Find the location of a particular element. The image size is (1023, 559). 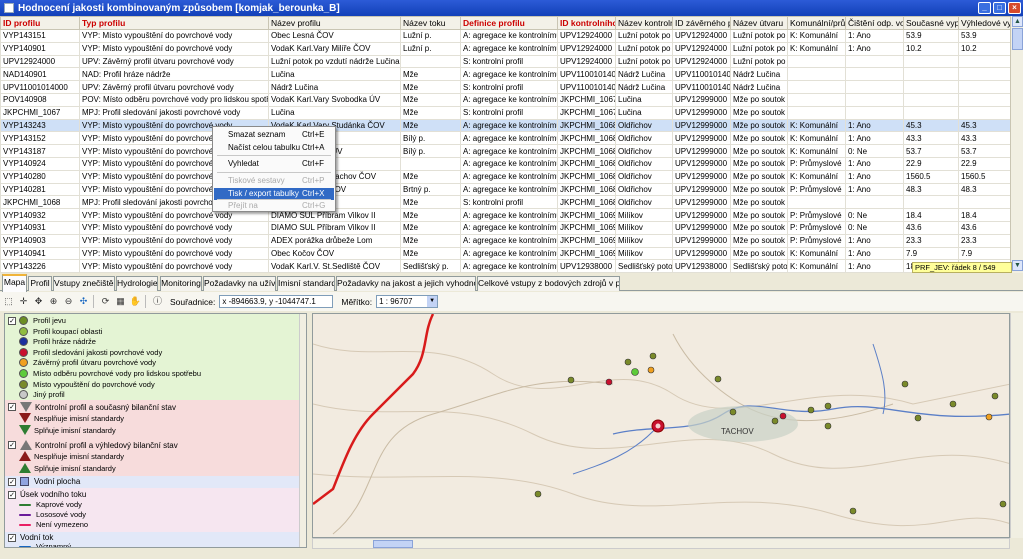

legend-group-header: ✓ Vodní plocha is located at coordinates (44, 481).